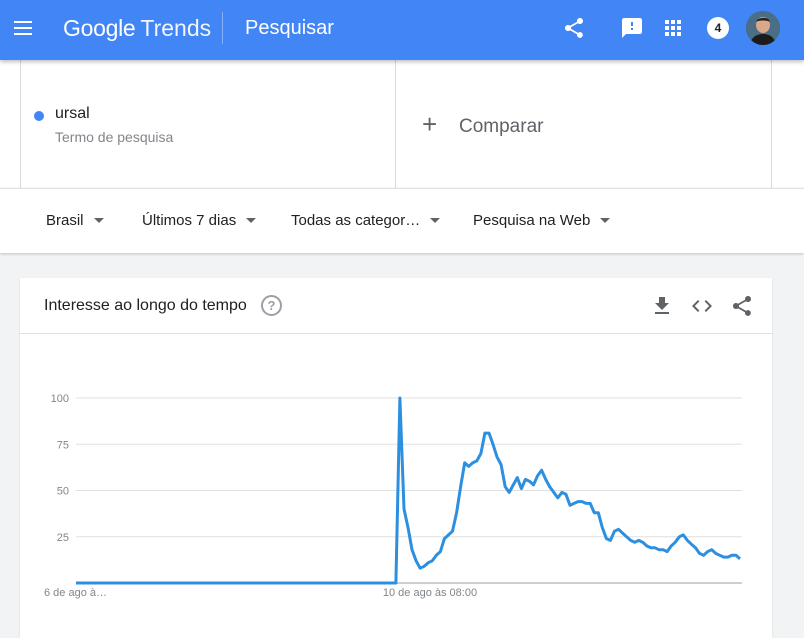  What do you see at coordinates (430, 124) in the screenshot?
I see `plus-icon: +` at bounding box center [430, 124].